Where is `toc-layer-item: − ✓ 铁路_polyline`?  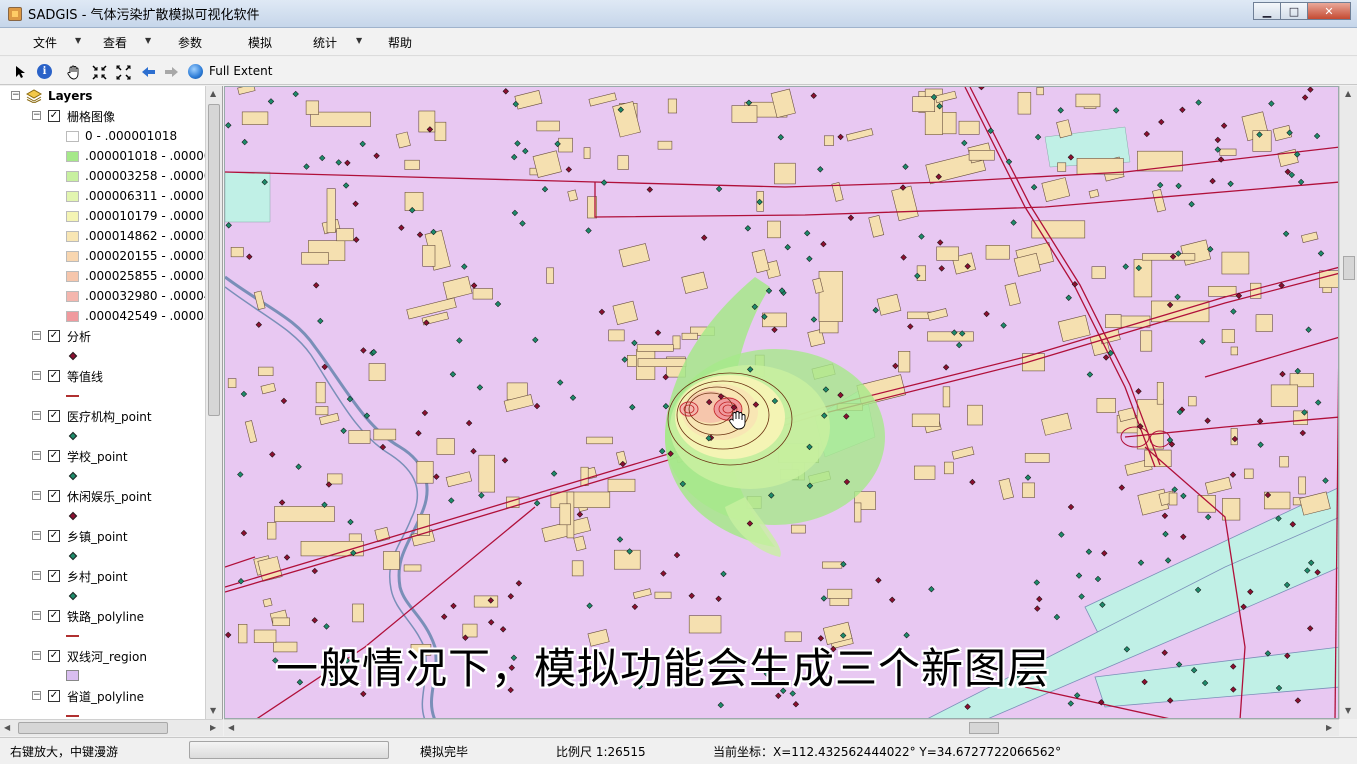 toc-layer-item: − ✓ 铁路_polyline is located at coordinates (102, 616).